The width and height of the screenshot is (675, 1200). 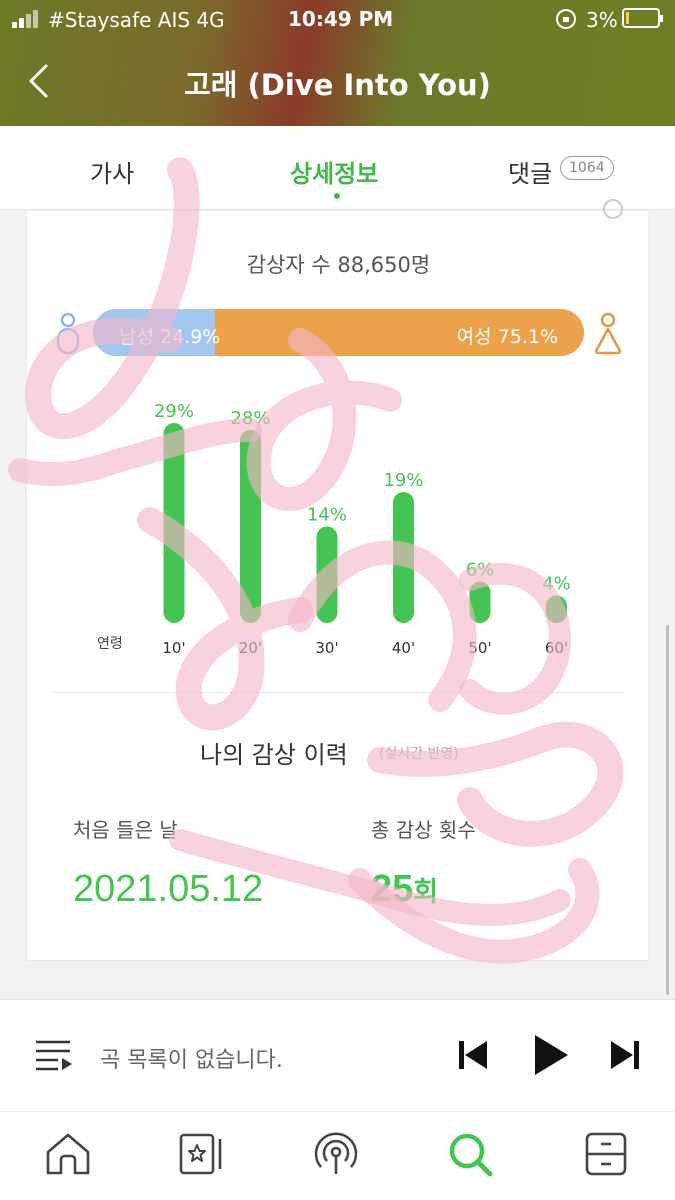 What do you see at coordinates (473, 1055) in the screenshot?
I see `previous-track-icon` at bounding box center [473, 1055].